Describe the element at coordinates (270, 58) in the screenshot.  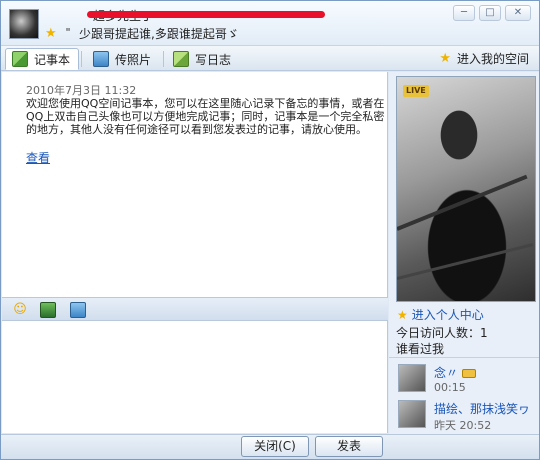
I see `tab-bar: 记事本 传照片 写日志 ★ 进入我的空间` at that location.